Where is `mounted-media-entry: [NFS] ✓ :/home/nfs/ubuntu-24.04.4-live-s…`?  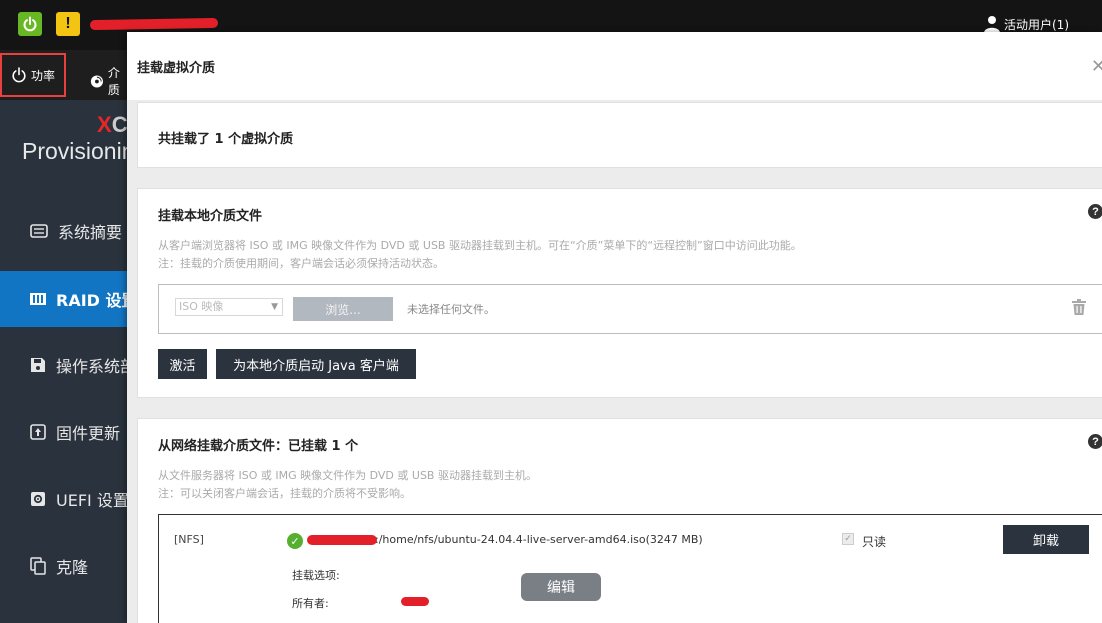 mounted-media-entry: [NFS] ✓ :/home/nfs/ubuntu-24.04.4-live-s… is located at coordinates (630, 568).